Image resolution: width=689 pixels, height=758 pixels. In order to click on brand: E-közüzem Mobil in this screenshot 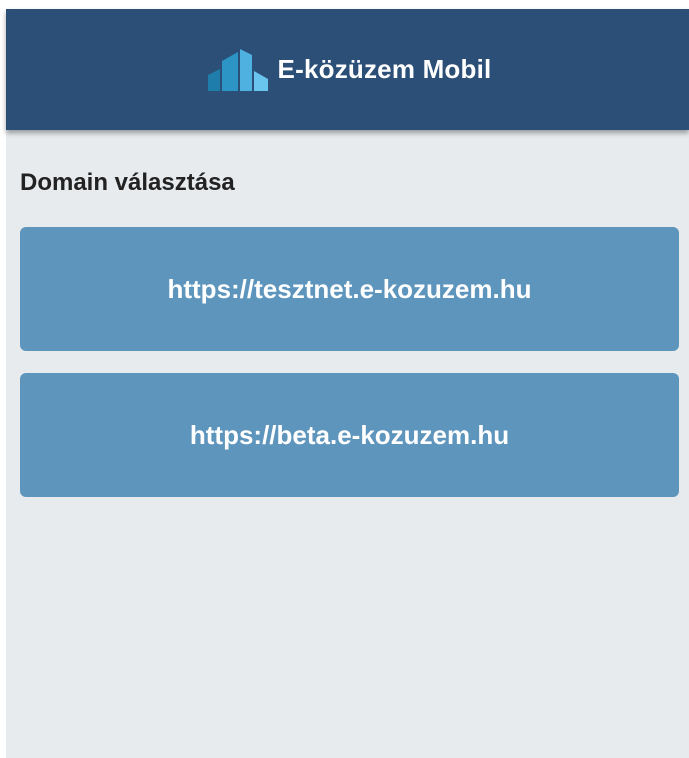, I will do `click(349, 69)`.